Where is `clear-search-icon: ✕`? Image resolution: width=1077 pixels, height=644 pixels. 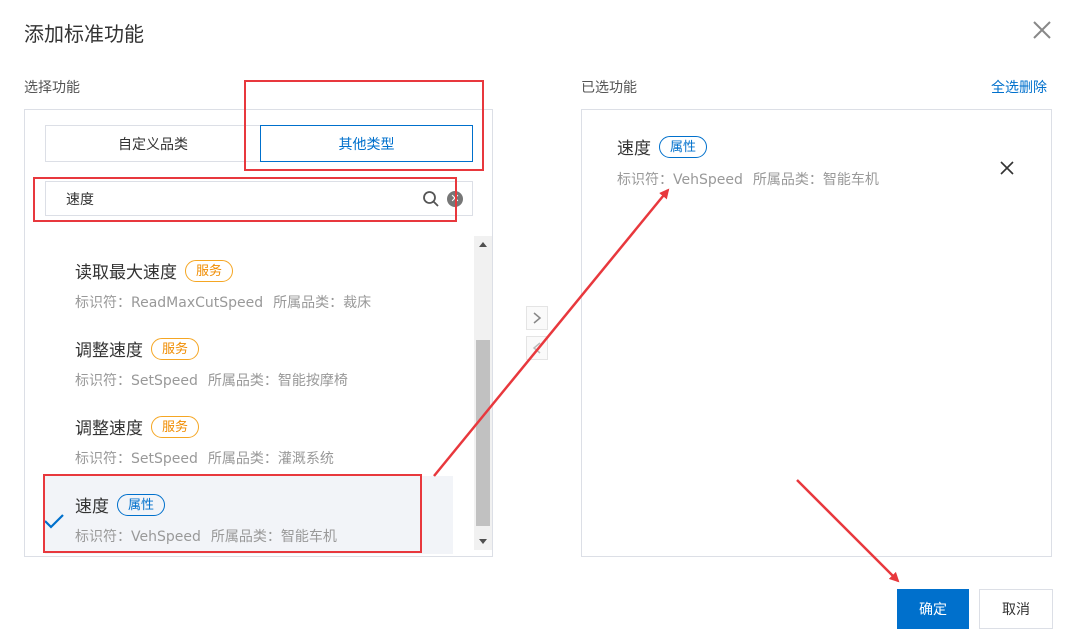 clear-search-icon: ✕ is located at coordinates (455, 199).